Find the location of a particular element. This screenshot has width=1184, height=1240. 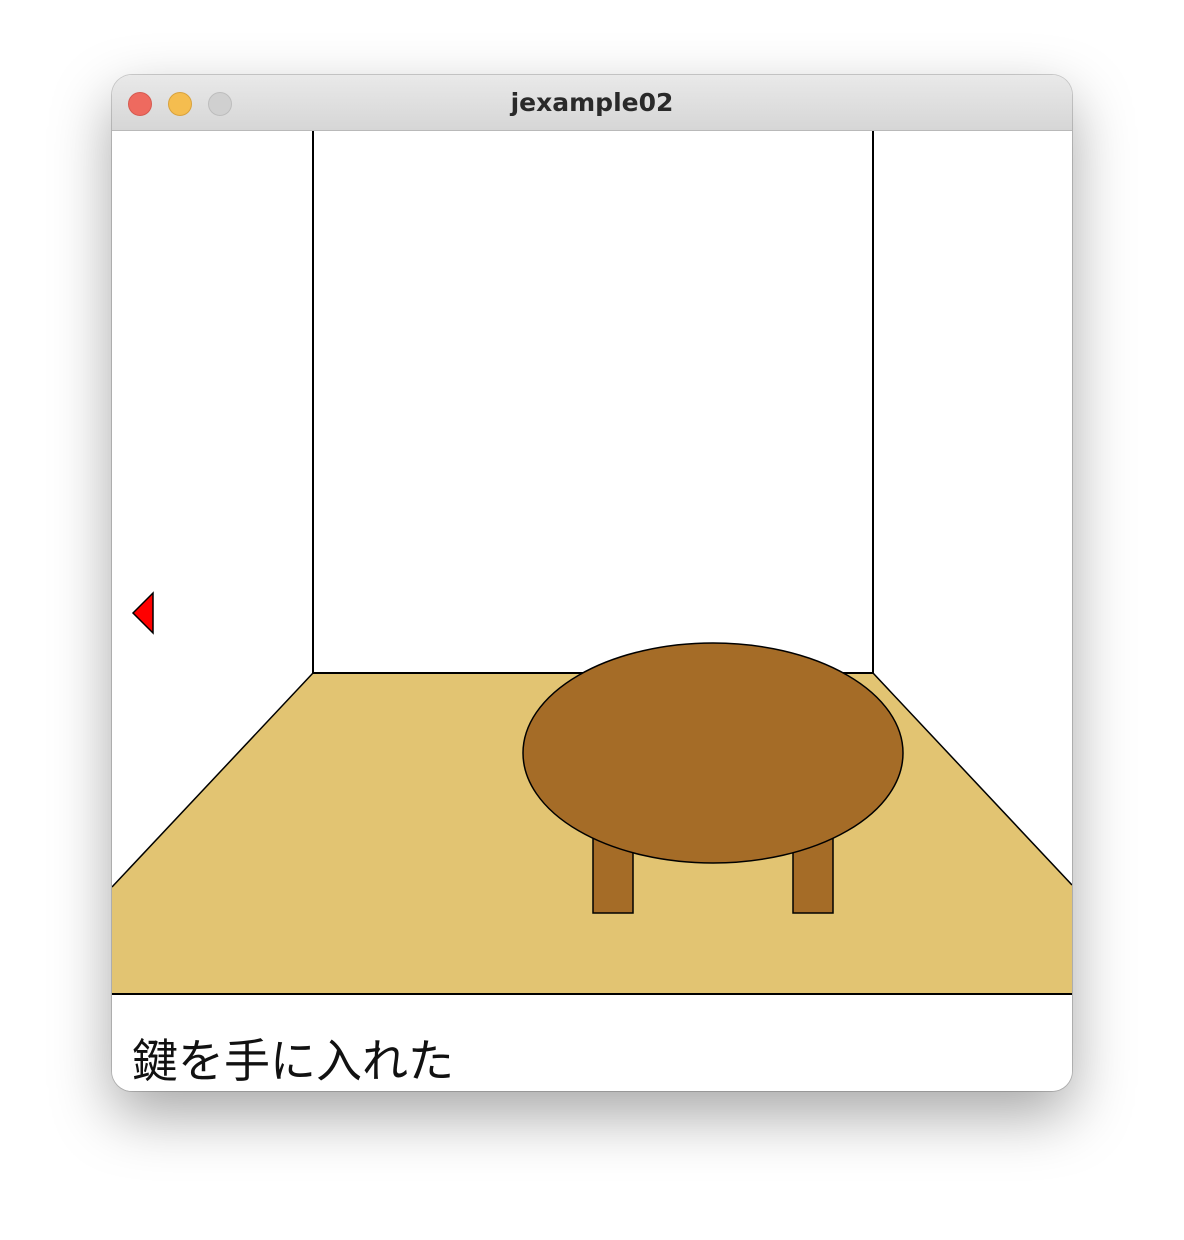

message-panel: 鍵を手に入れた is located at coordinates (592, 1042).